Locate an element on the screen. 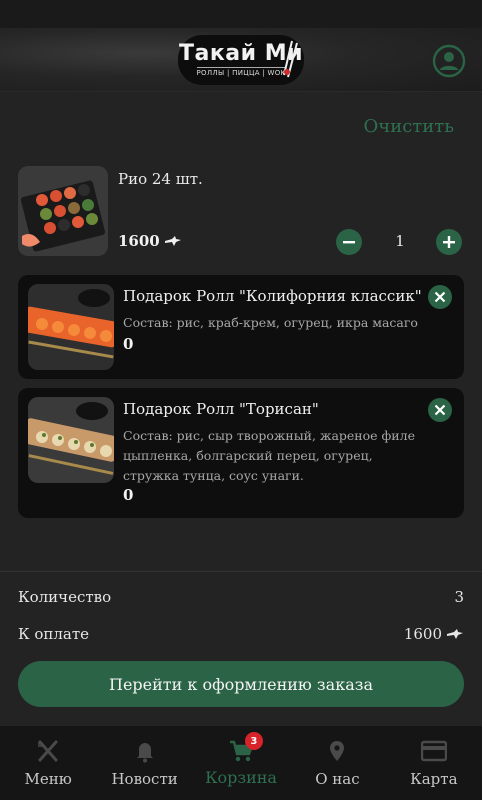 This screenshot has width=482, height=800. quantity-value: 1 is located at coordinates (400, 241).